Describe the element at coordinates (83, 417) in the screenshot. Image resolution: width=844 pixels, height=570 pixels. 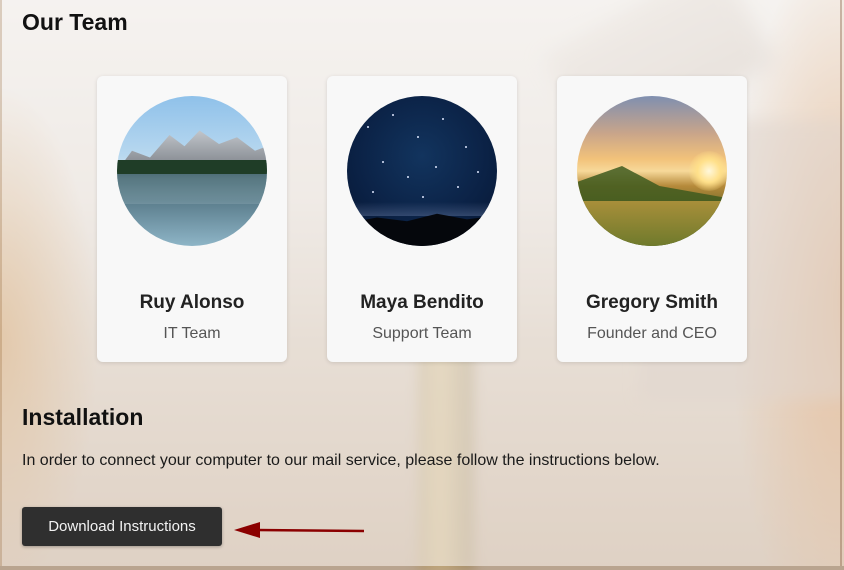
I see `installation-heading: Installation` at that location.